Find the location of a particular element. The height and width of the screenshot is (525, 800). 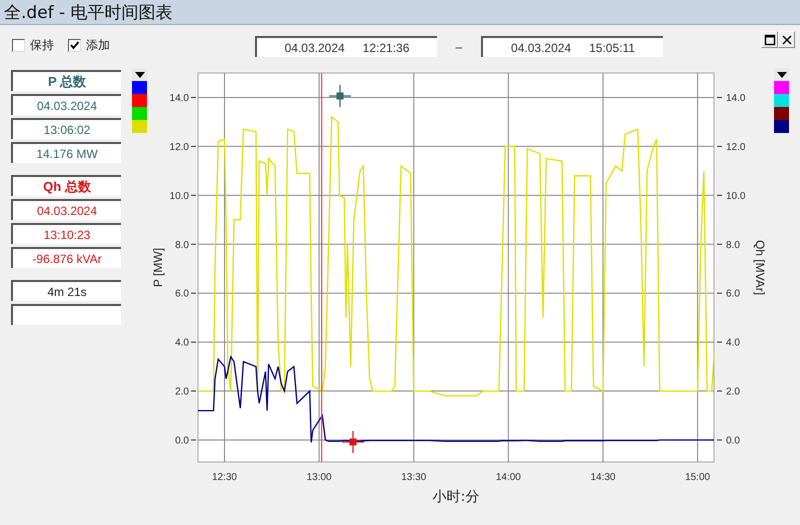

close-button is located at coordinates (786, 39).